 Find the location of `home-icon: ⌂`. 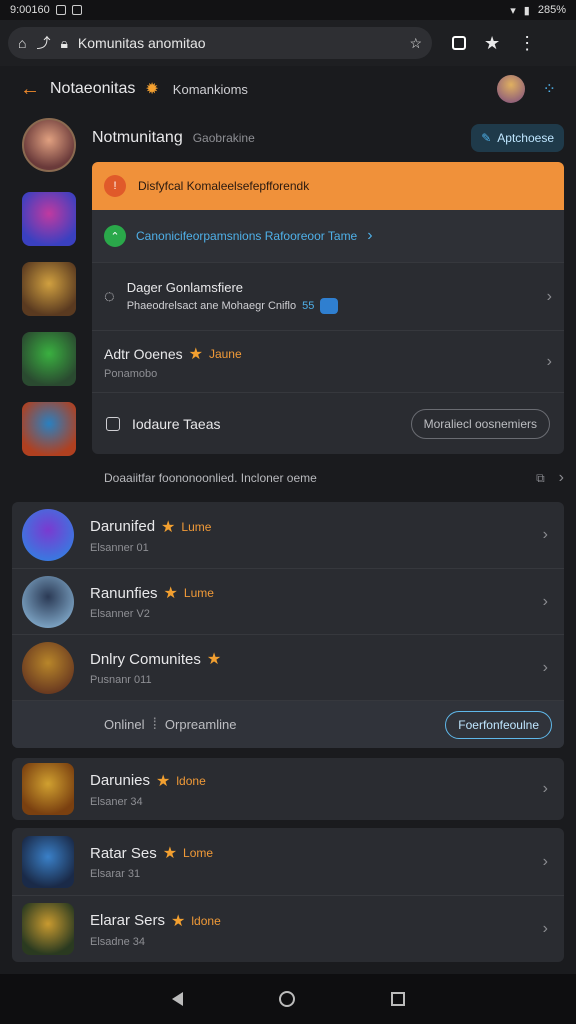

home-icon: ⌂ is located at coordinates (22, 43).